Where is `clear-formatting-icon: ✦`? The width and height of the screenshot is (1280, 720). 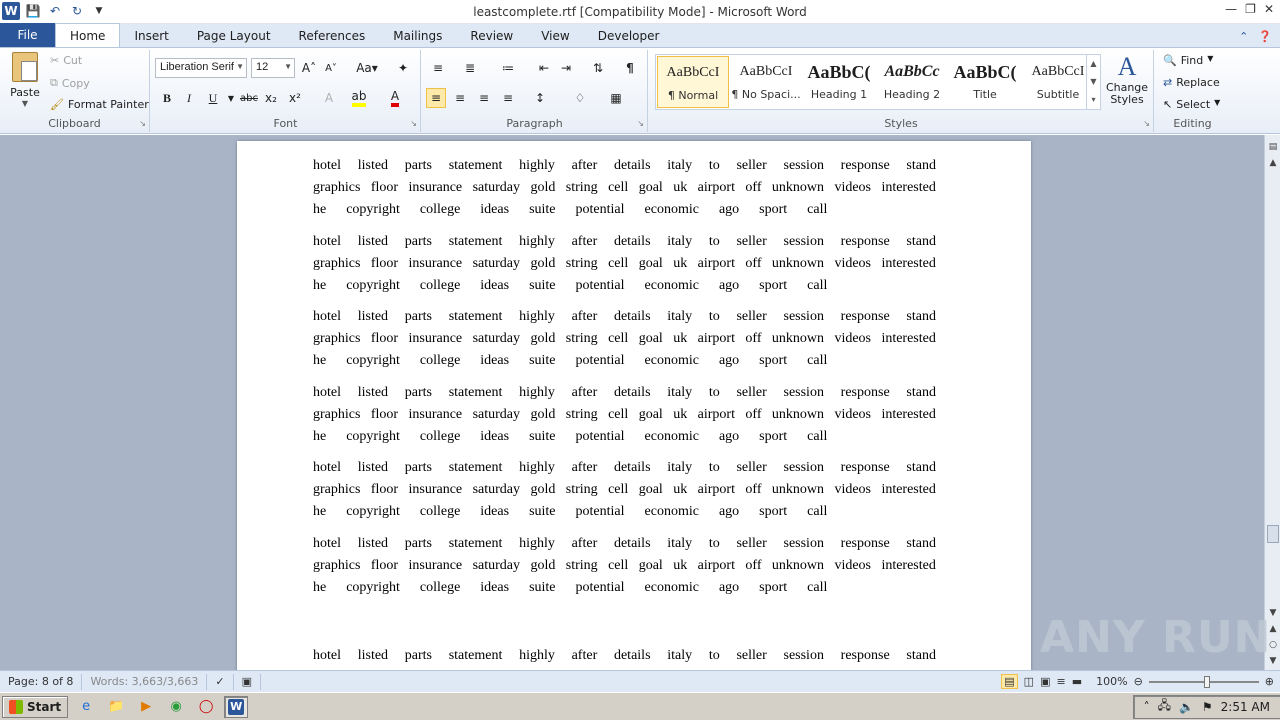 clear-formatting-icon: ✦ is located at coordinates (403, 68).